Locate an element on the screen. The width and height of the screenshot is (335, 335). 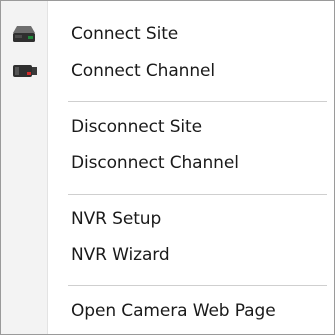
camera-channel-icon is located at coordinates (25, 71).